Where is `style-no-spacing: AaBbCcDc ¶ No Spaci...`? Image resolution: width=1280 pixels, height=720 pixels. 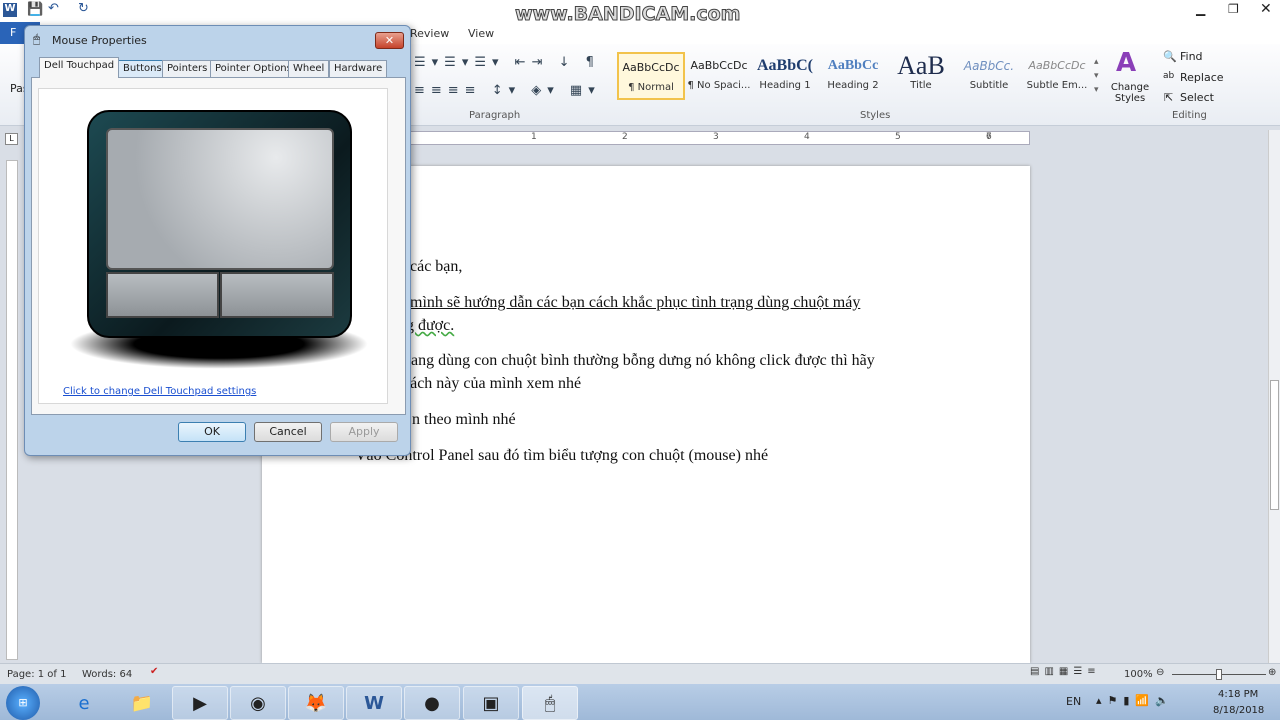
style-no-spacing: AaBbCcDc ¶ No Spaci... is located at coordinates (719, 76).